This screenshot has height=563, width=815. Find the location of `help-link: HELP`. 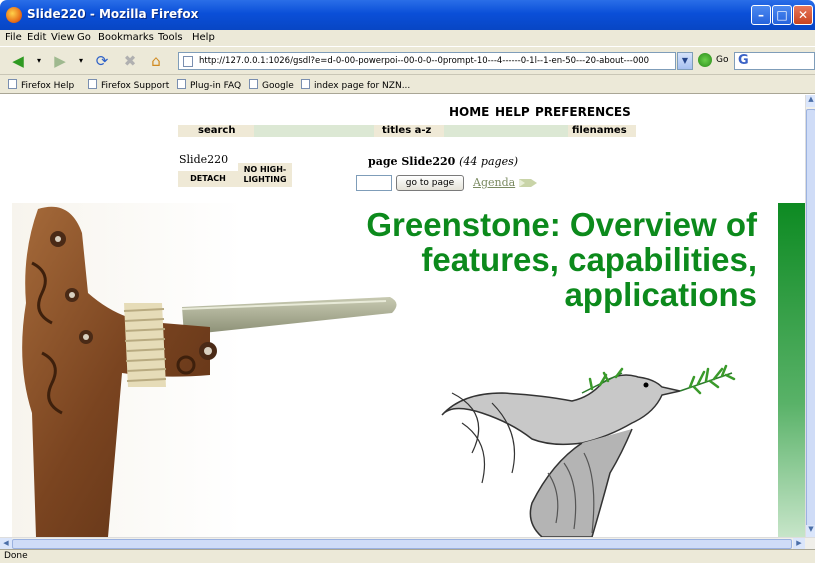

help-link: HELP is located at coordinates (512, 112).